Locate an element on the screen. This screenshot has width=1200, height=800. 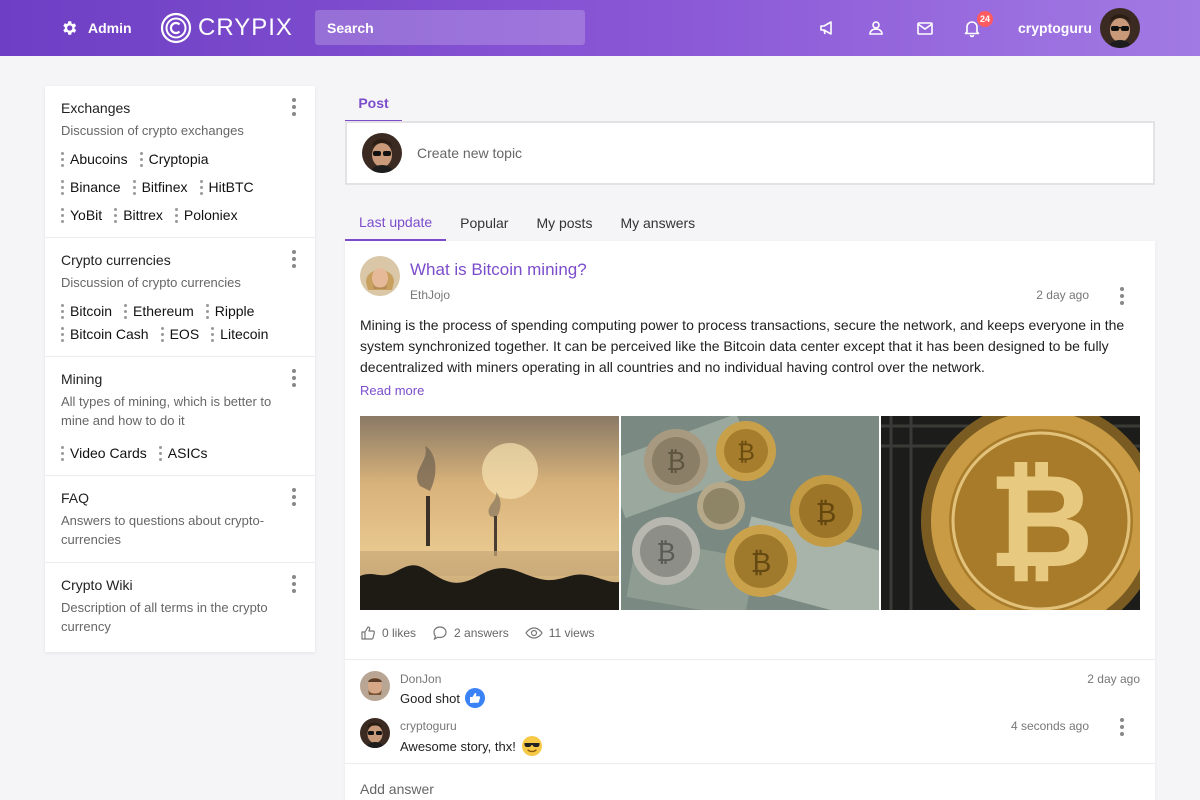
tag-item: Binance is located at coordinates (91, 187).